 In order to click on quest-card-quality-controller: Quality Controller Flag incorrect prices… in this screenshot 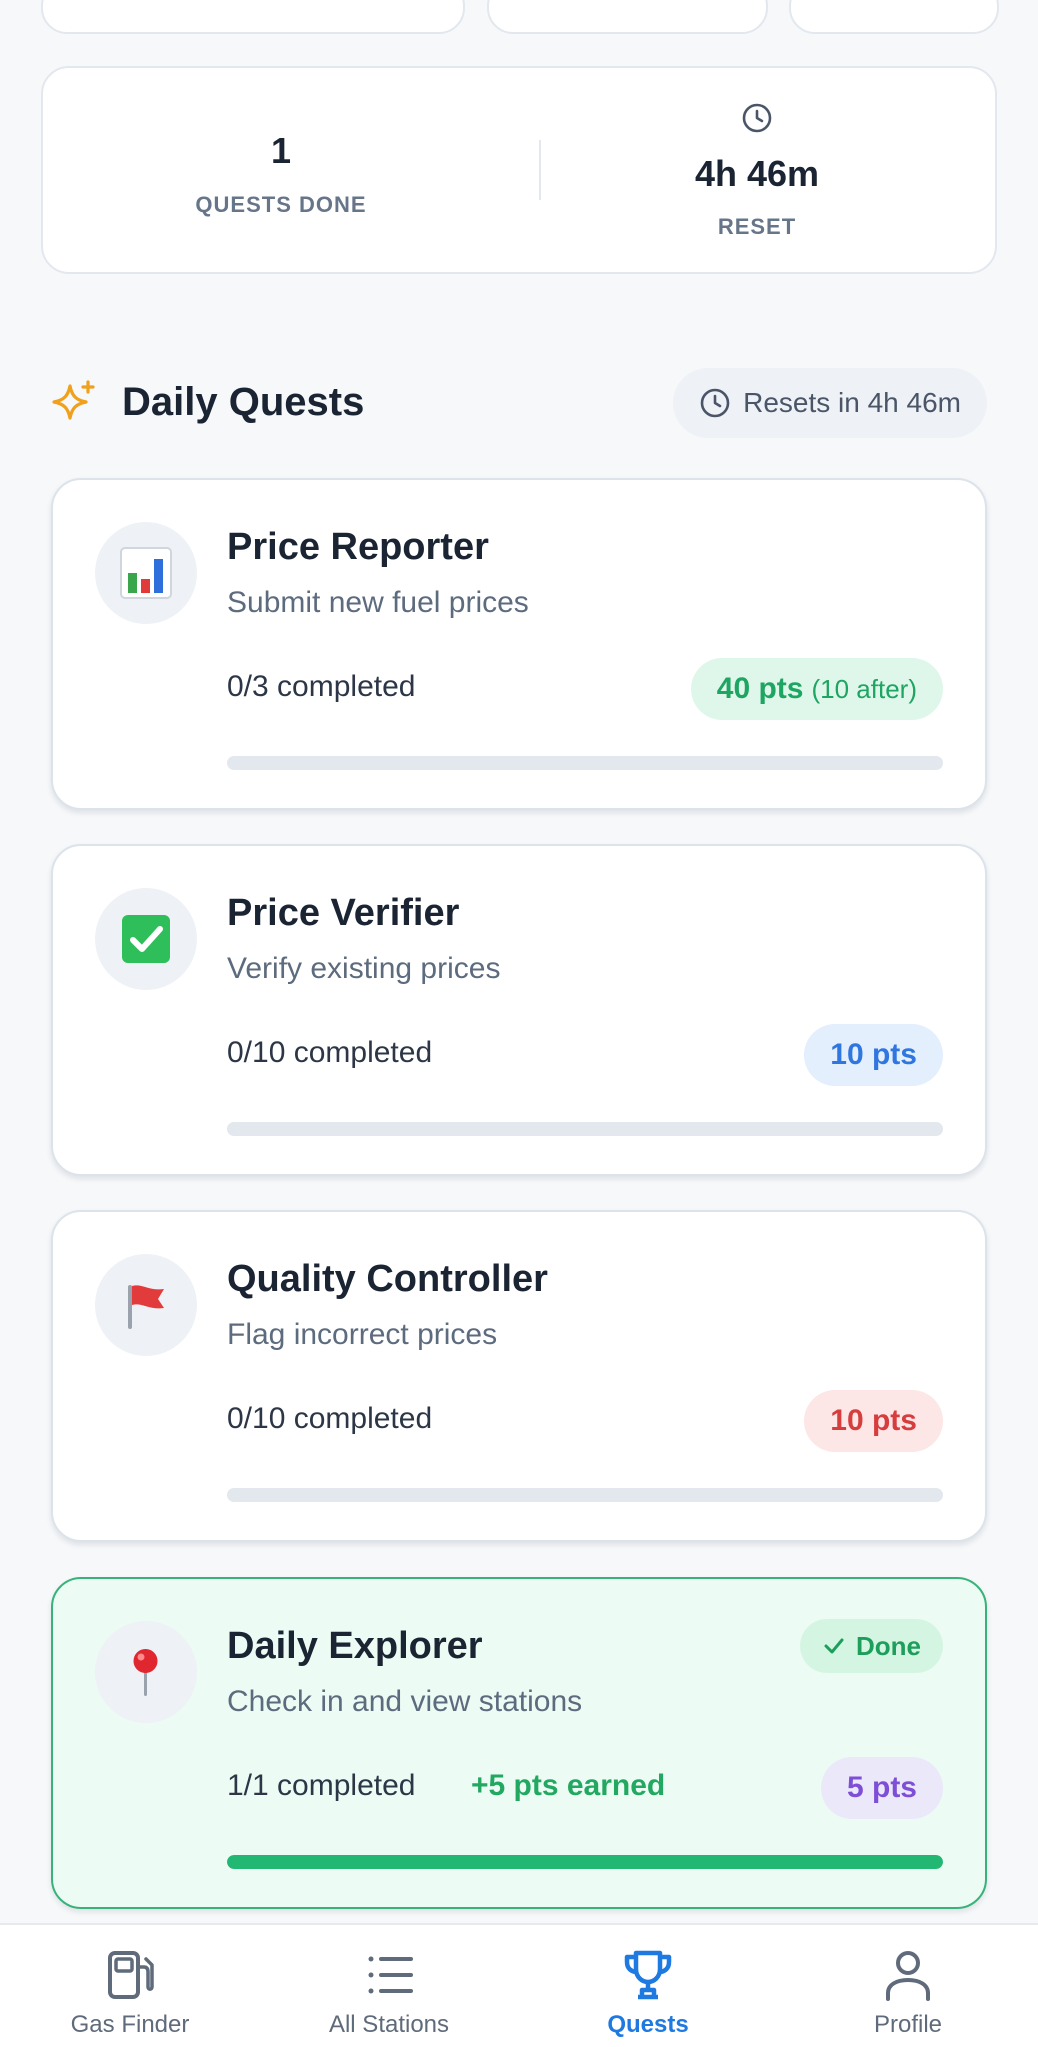, I will do `click(519, 1376)`.